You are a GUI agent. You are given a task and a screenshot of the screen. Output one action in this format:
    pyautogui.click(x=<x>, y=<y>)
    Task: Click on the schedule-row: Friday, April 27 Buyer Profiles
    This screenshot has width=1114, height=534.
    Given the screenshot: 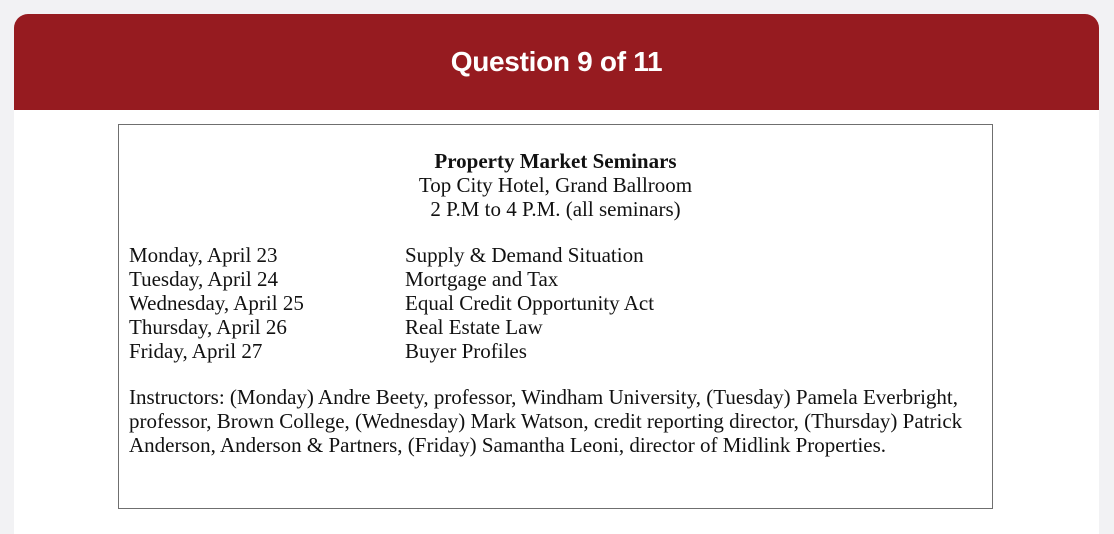 What is the action you would take?
    pyautogui.click(x=560, y=351)
    